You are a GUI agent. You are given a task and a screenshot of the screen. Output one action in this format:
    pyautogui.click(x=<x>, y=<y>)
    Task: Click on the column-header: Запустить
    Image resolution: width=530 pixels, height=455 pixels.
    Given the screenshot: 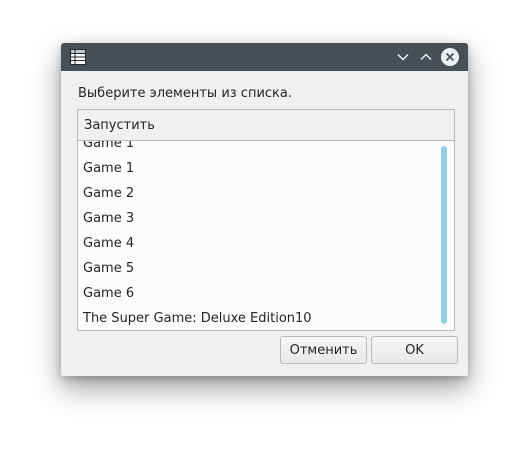 What is the action you would take?
    pyautogui.click(x=266, y=125)
    